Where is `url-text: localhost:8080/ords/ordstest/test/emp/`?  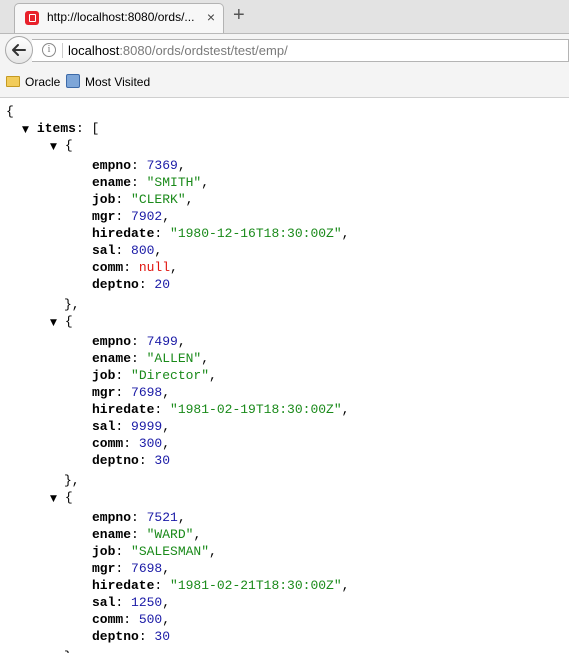
url-text: localhost:8080/ords/ordstest/test/emp/ is located at coordinates (178, 50).